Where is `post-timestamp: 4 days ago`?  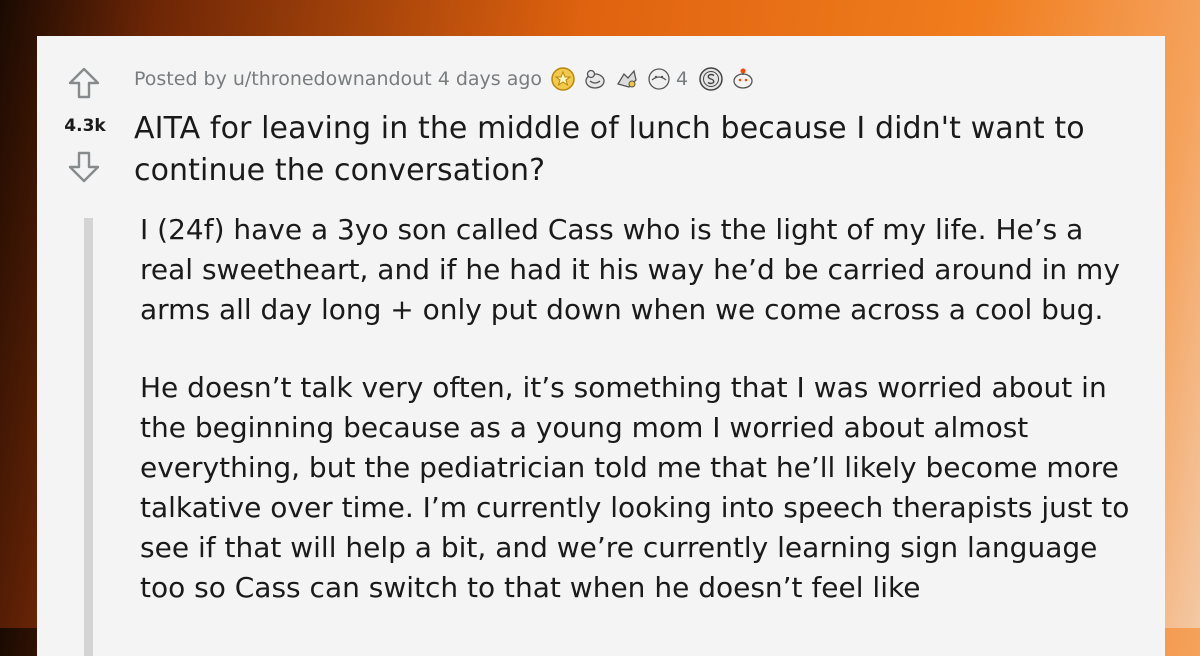 post-timestamp: 4 days ago is located at coordinates (490, 79).